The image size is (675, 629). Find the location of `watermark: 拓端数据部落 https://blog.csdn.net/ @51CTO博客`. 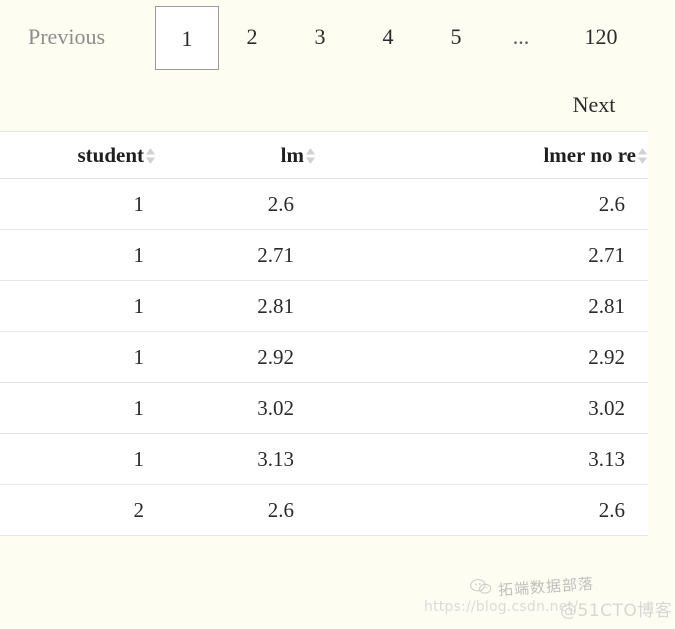

watermark: 拓端数据部落 https://blog.csdn.net/ @51CTO博客 is located at coordinates (549, 597).